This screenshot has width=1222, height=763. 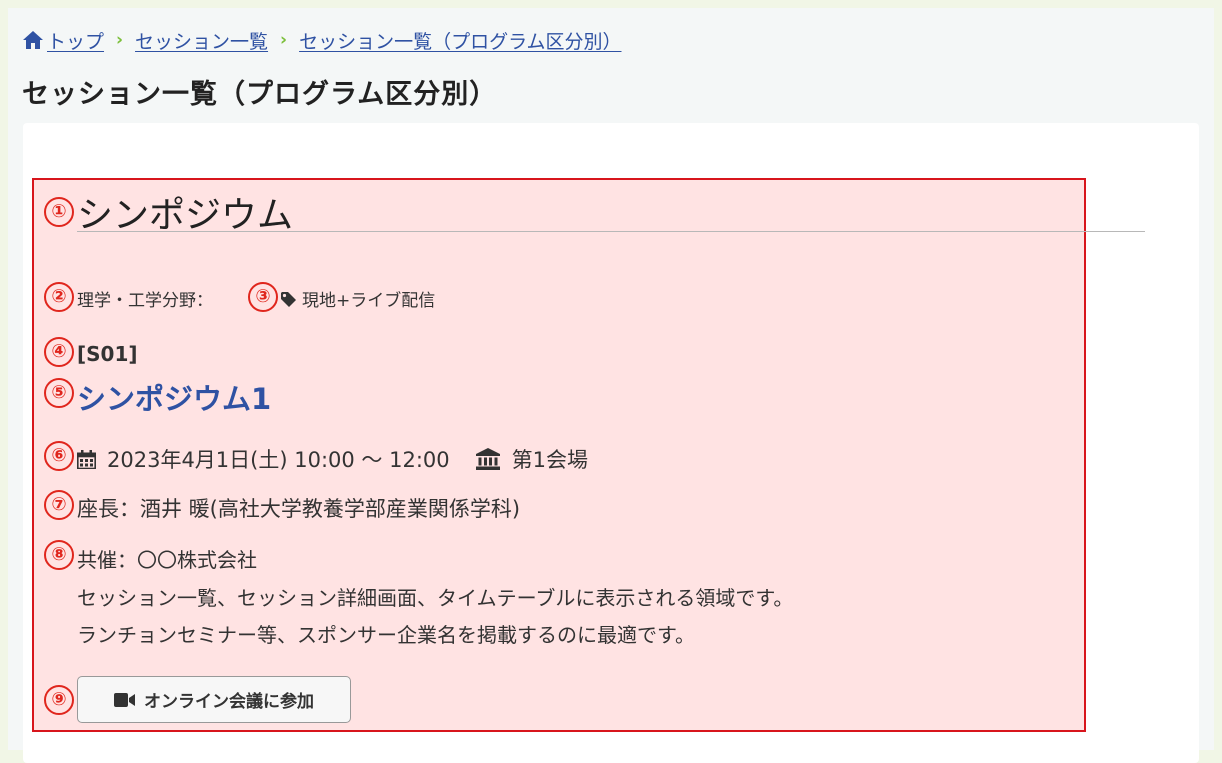 What do you see at coordinates (107, 354) in the screenshot?
I see `session-code: [S01]` at bounding box center [107, 354].